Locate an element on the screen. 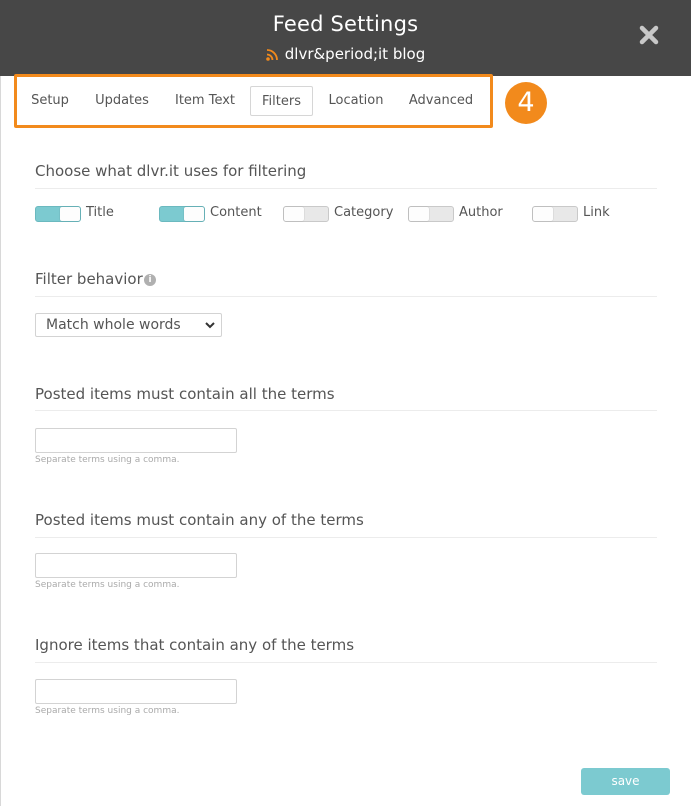 This screenshot has height=806, width=691. filter-behavior-select: Match whole words is located at coordinates (128, 325).